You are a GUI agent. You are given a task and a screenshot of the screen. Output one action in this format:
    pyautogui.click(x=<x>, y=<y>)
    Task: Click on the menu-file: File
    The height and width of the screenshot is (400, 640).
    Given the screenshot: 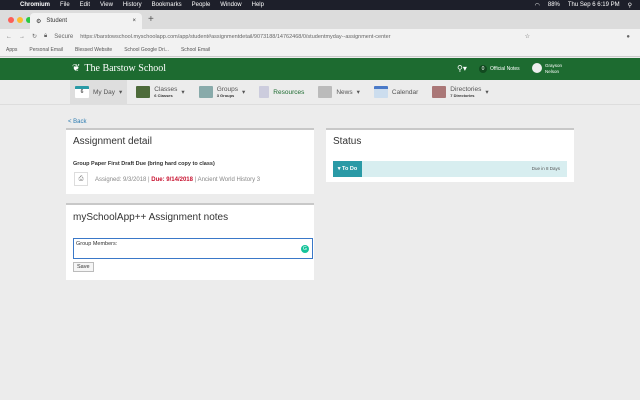 What is the action you would take?
    pyautogui.click(x=65, y=5)
    